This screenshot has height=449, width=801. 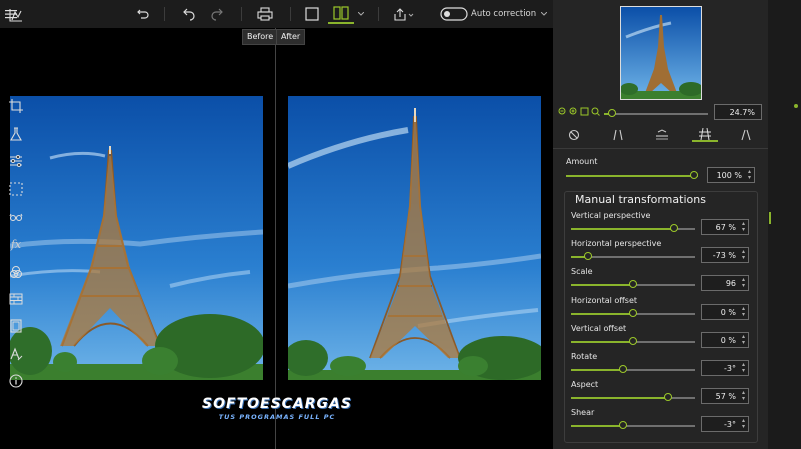 What do you see at coordinates (16, 106) in the screenshot?
I see `crop-icon` at bounding box center [16, 106].